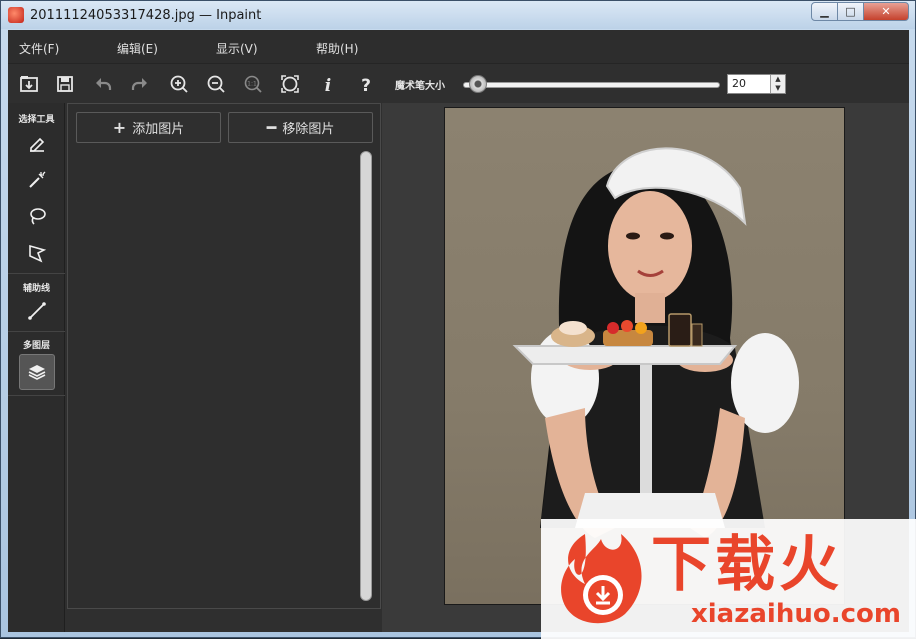 Image resolution: width=916 pixels, height=639 pixels. I want to click on svg-text: 1:1, so click(252, 84).